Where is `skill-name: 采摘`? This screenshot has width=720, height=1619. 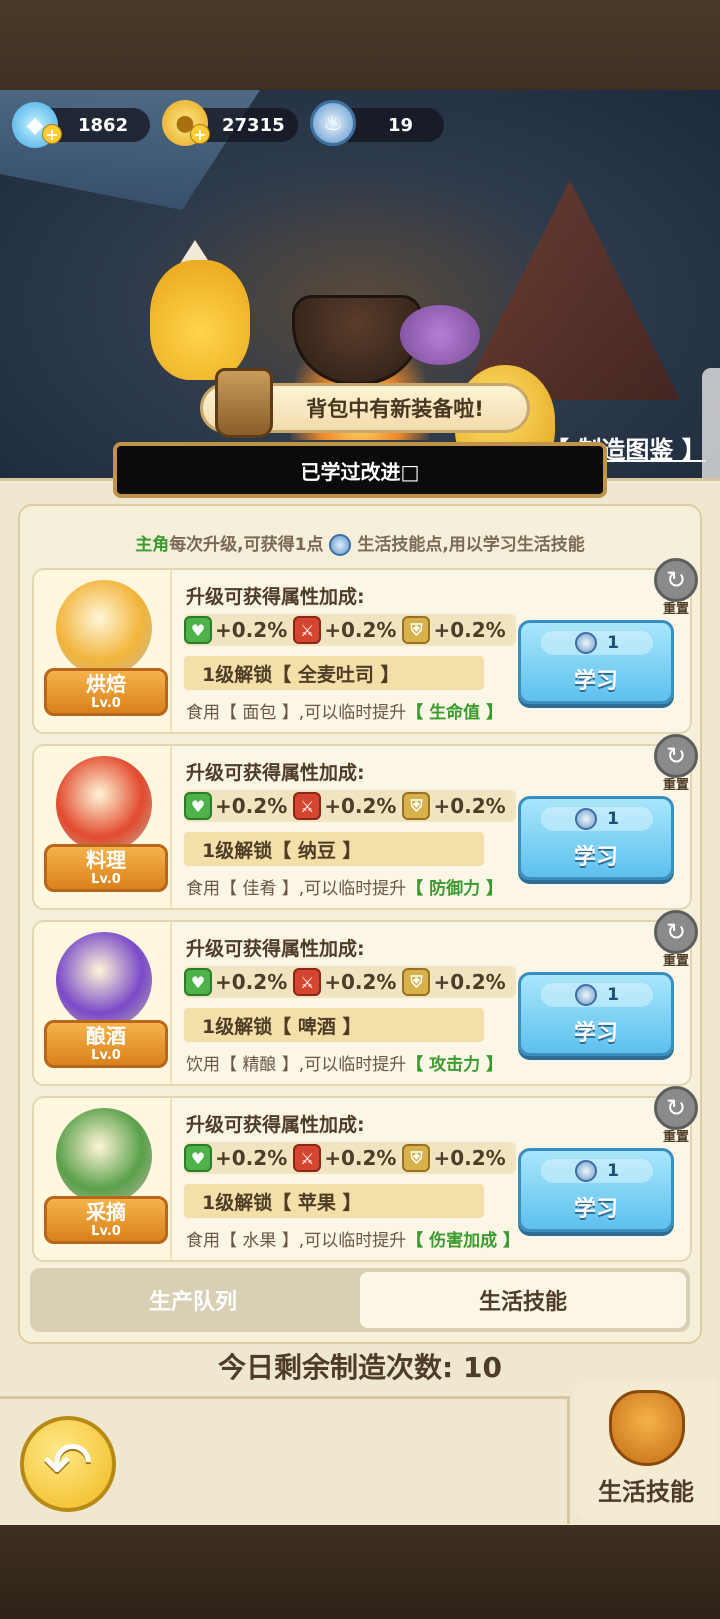
skill-name: 采摘 is located at coordinates (106, 1212).